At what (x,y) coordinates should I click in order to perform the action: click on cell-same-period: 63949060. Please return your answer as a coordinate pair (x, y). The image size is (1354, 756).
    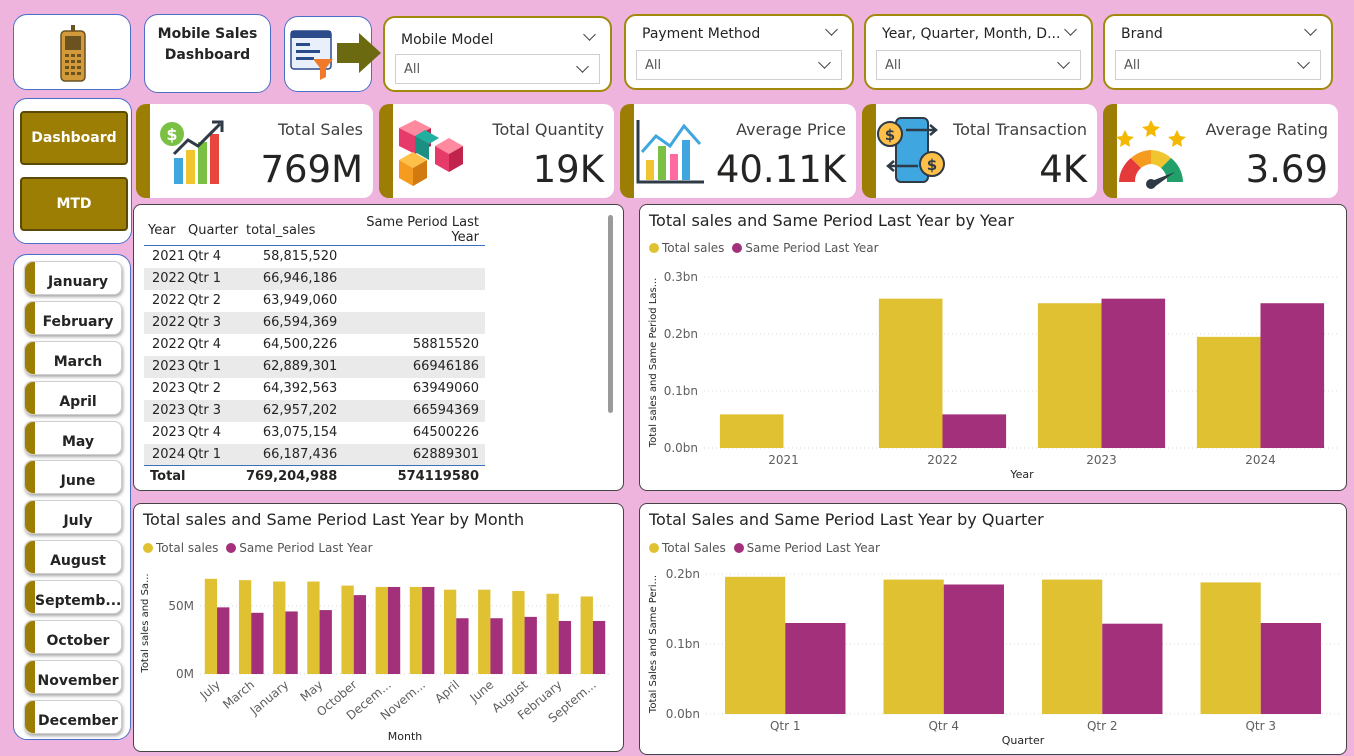
    Looking at the image, I should click on (445, 388).